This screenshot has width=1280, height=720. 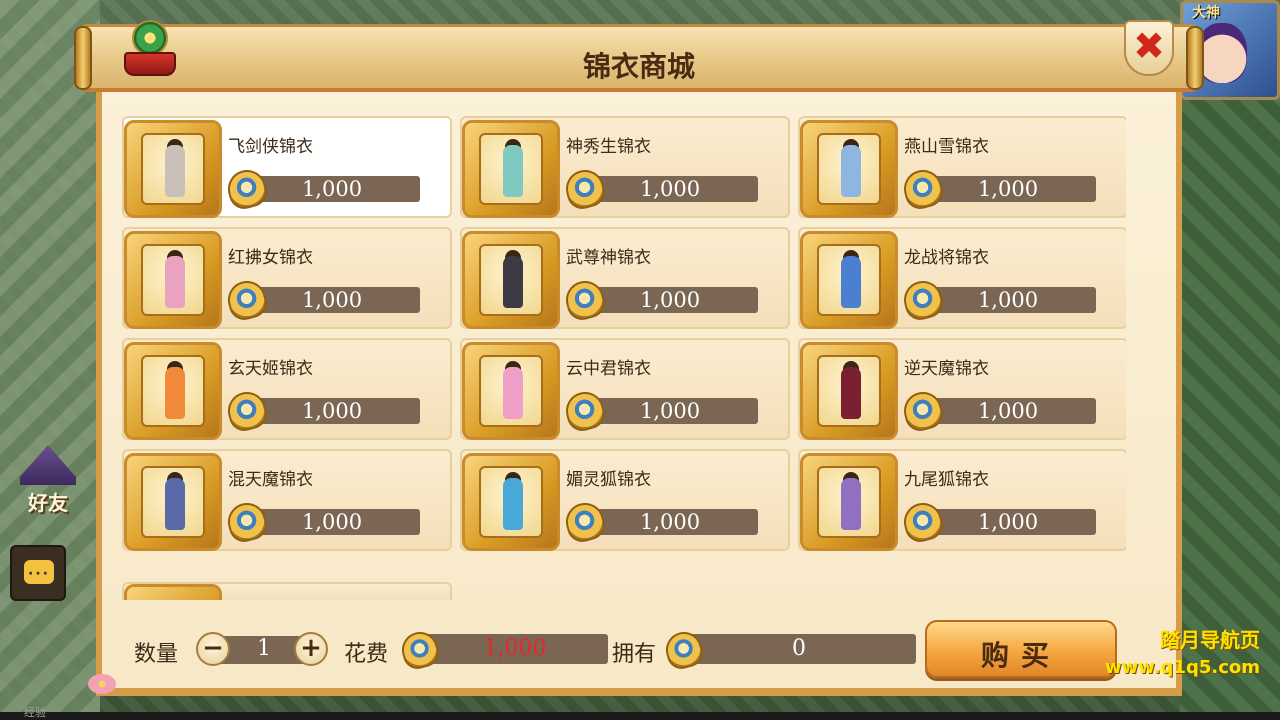 I want to click on chat-button: ···, so click(x=38, y=573).